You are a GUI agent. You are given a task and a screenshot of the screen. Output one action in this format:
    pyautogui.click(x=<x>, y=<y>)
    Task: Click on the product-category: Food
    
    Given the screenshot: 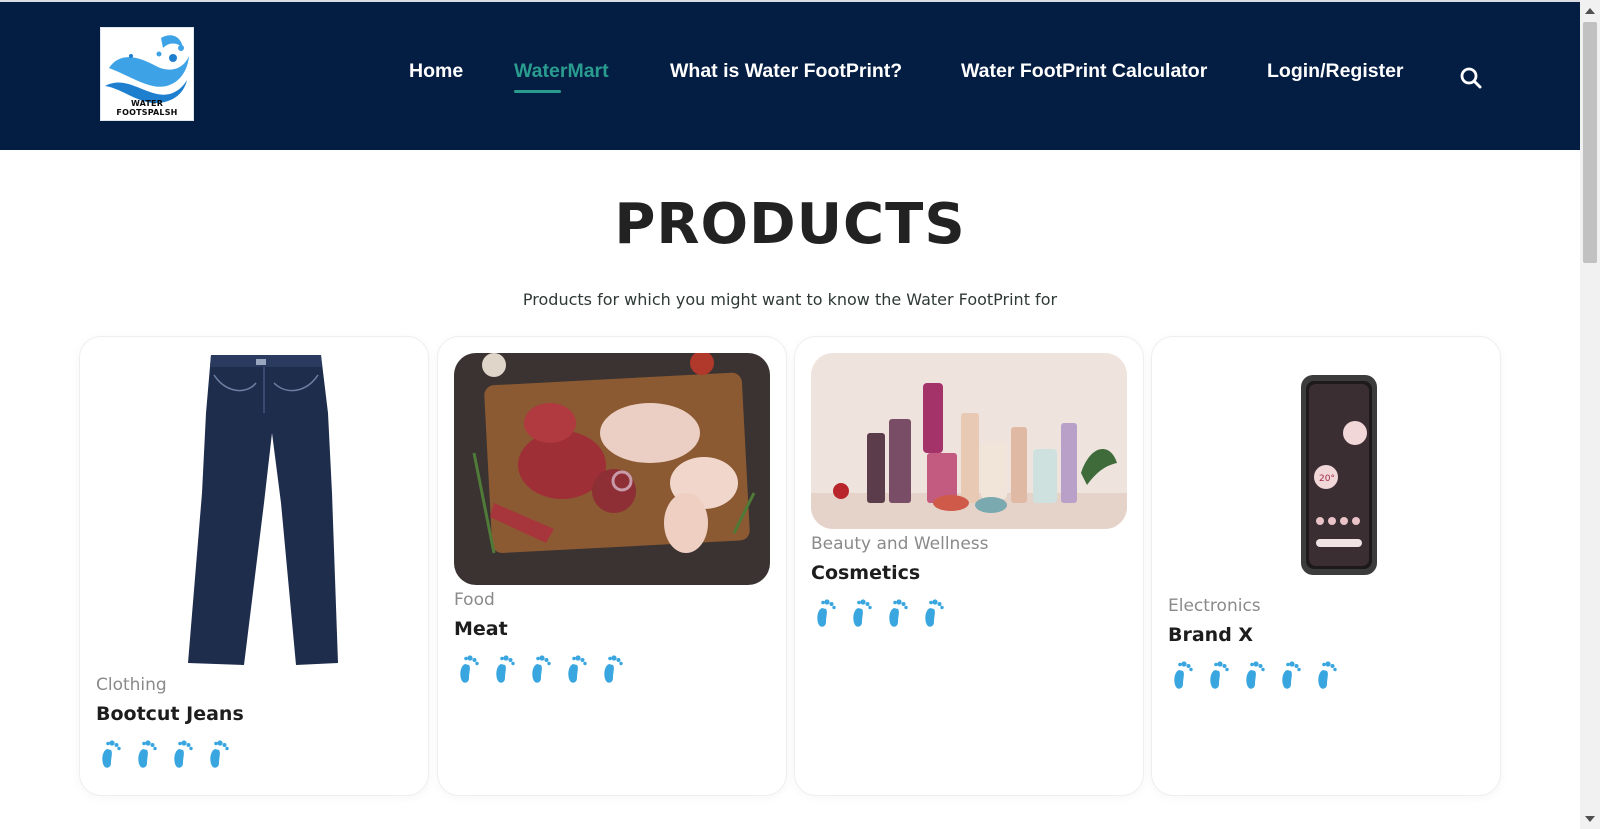 What is the action you would take?
    pyautogui.click(x=474, y=600)
    